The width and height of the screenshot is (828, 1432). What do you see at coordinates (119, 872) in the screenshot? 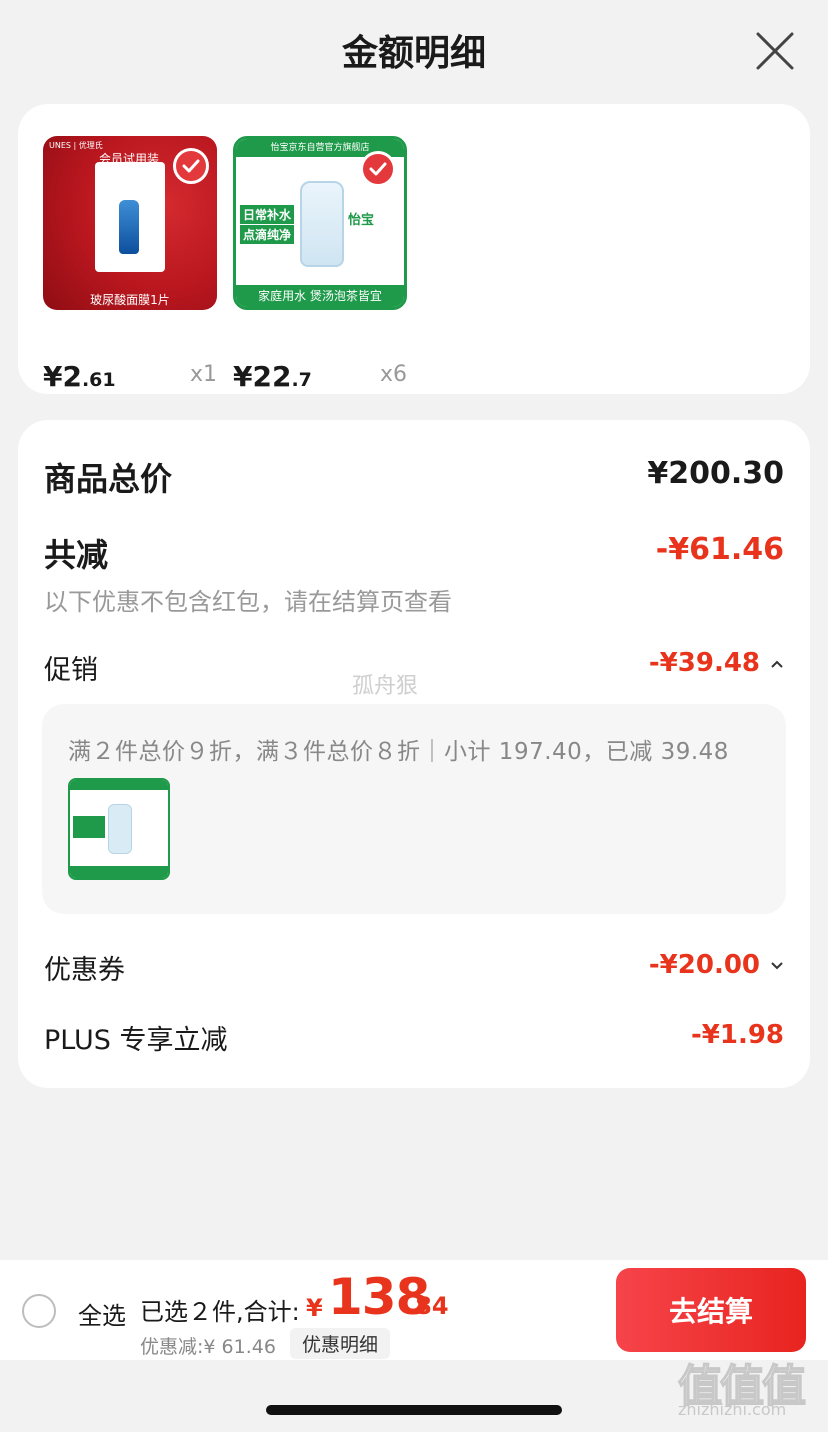
I see `promo-thumb-footer` at bounding box center [119, 872].